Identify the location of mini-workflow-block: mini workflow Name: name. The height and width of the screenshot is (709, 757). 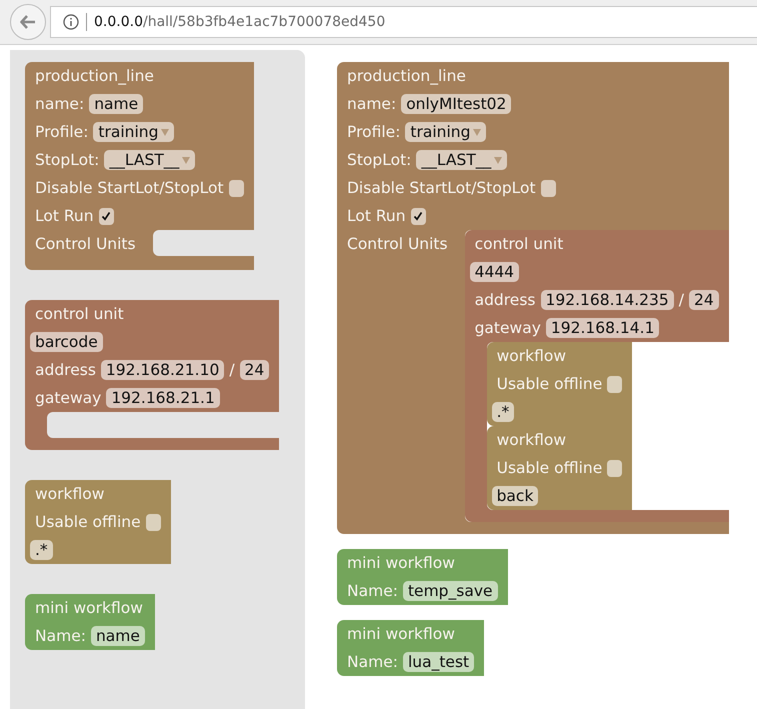
(90, 622).